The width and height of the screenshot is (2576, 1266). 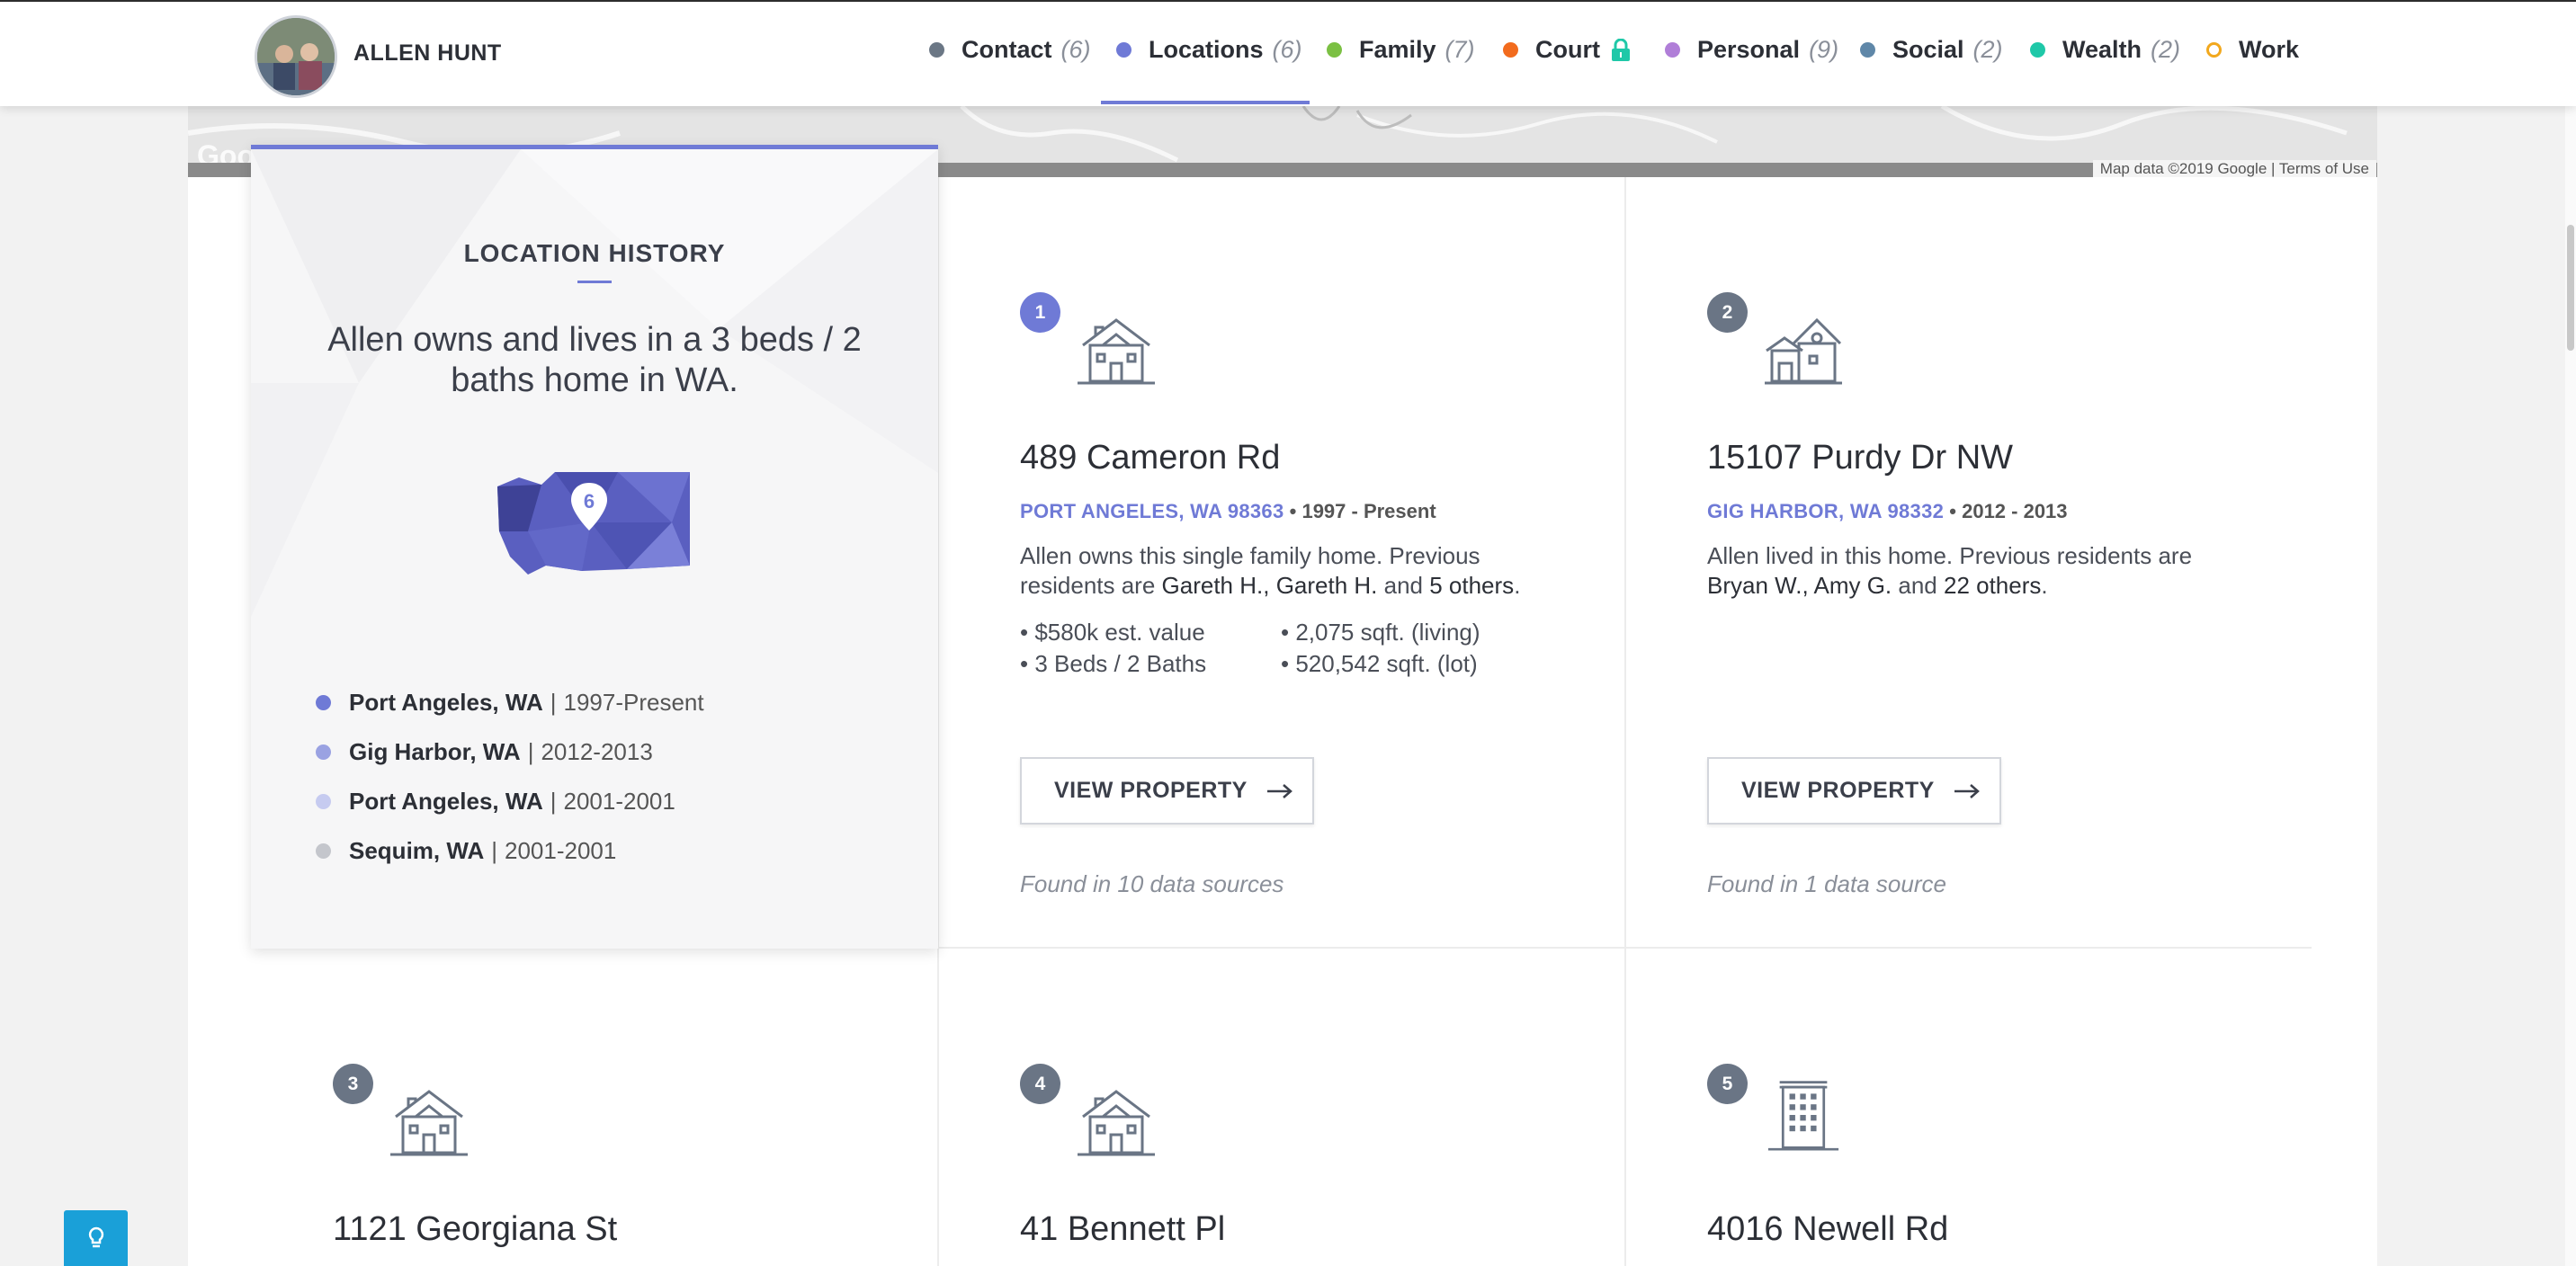 What do you see at coordinates (1517, 585) in the screenshot?
I see `description-period: .` at bounding box center [1517, 585].